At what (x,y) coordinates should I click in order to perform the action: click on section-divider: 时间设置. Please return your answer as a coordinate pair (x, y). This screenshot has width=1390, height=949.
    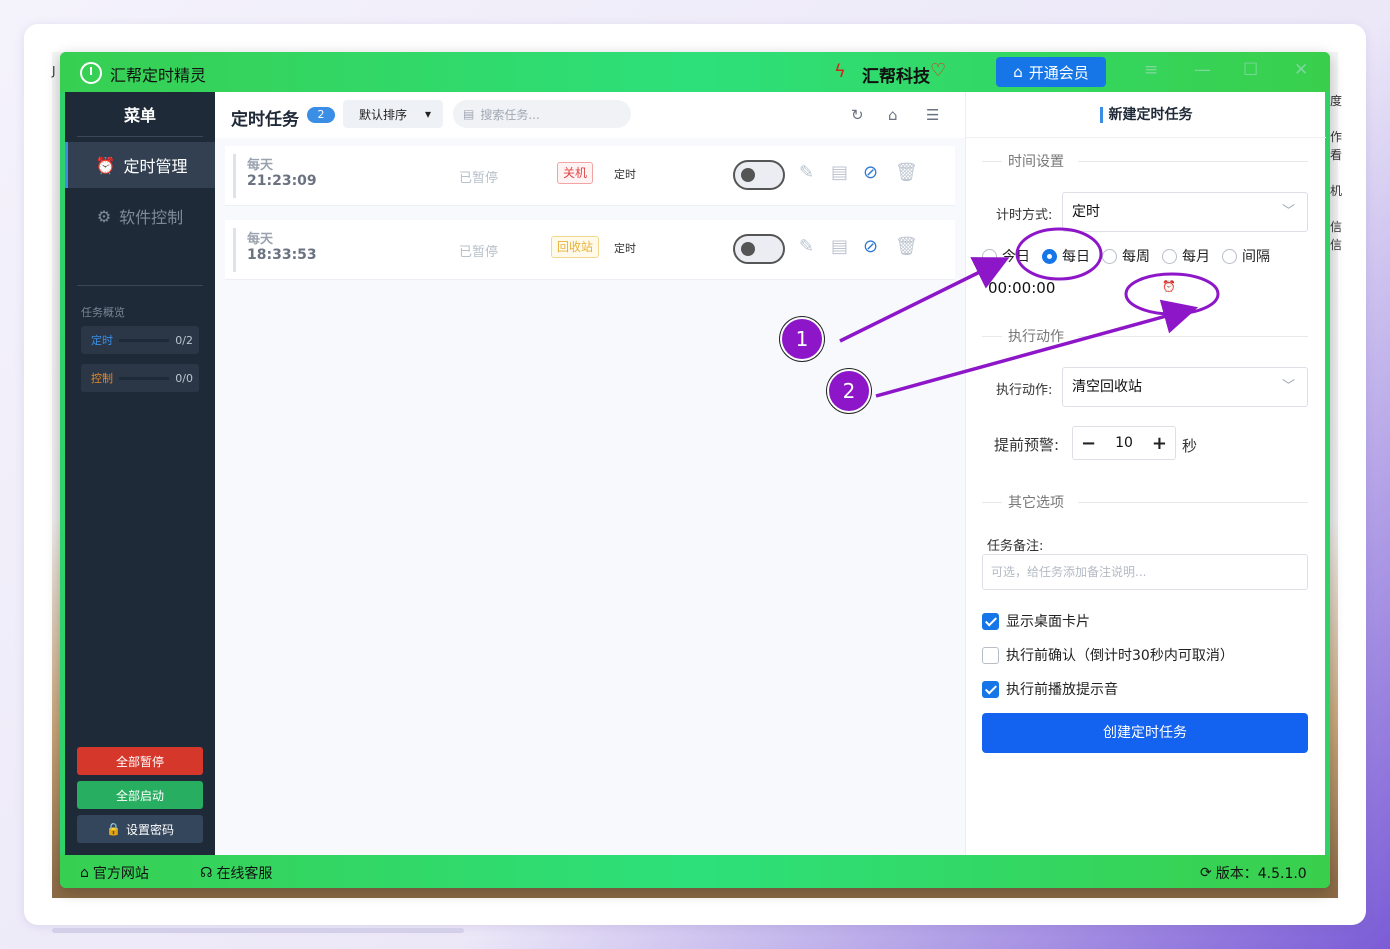
    Looking at the image, I should click on (1145, 161).